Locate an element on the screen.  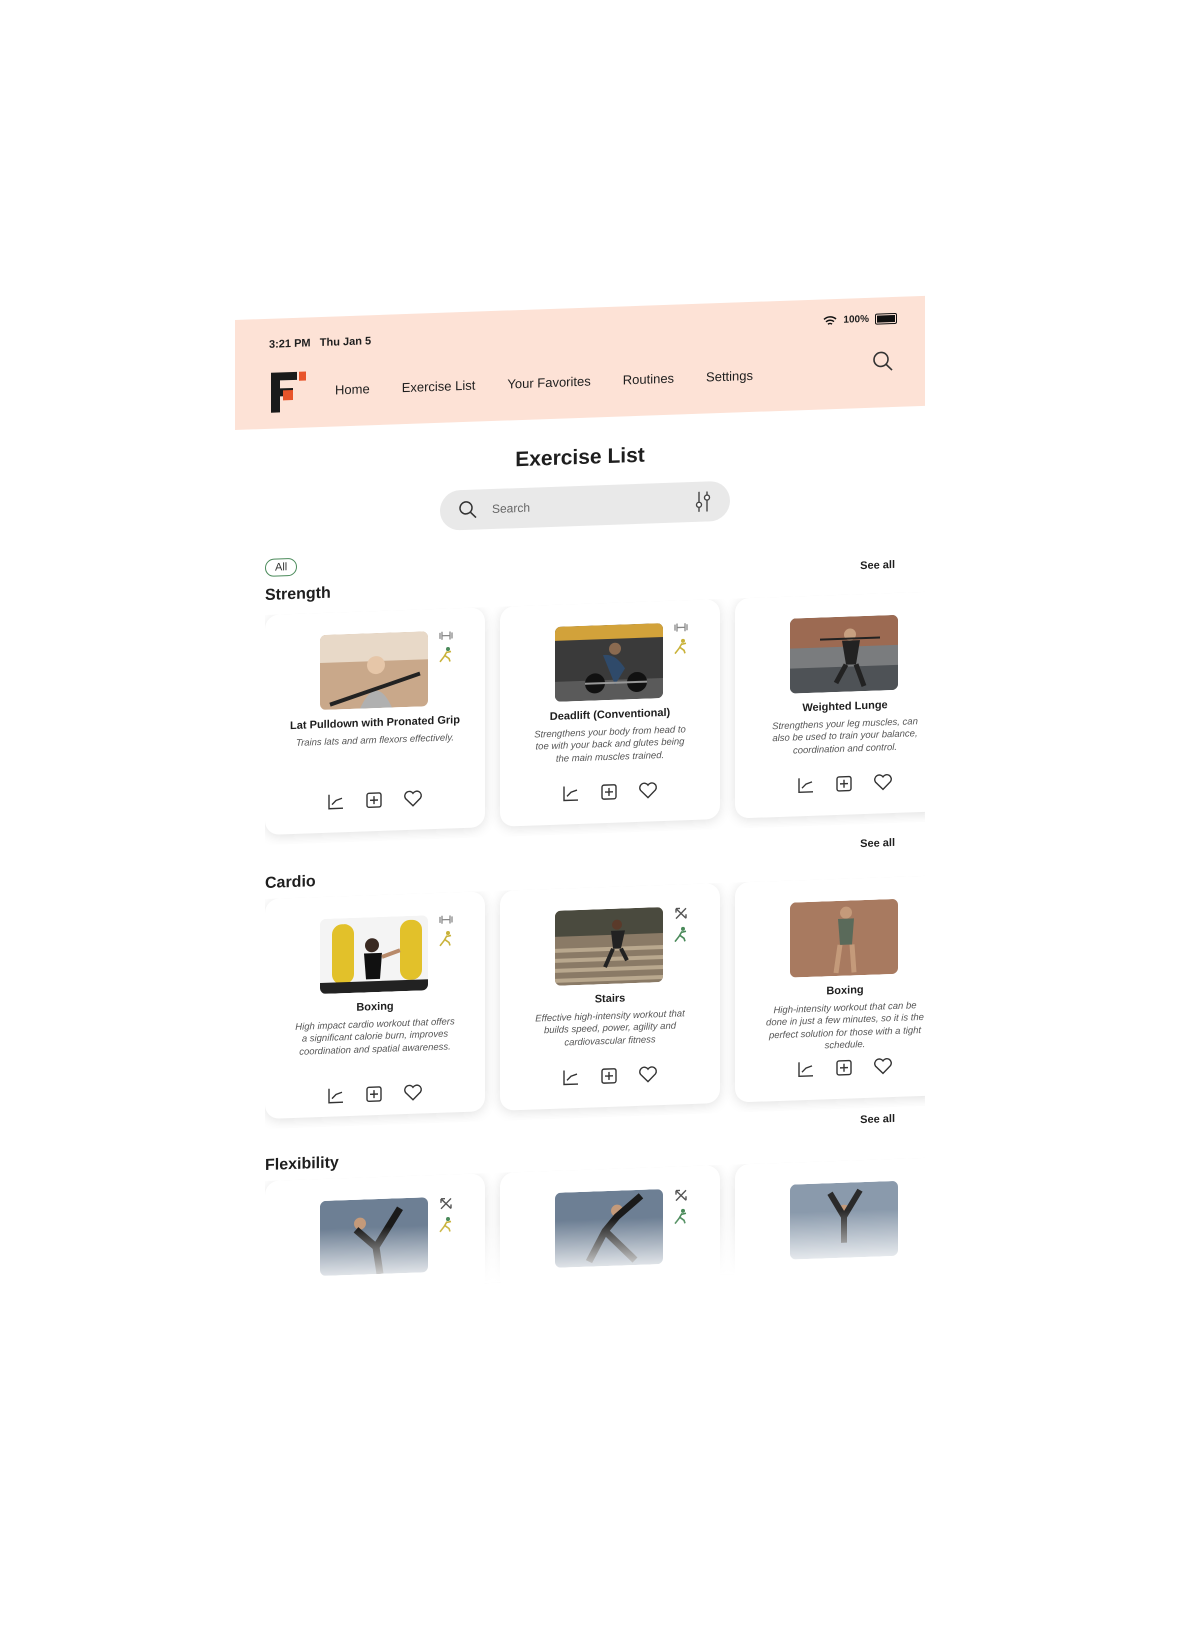
battery-text: 100% is located at coordinates (856, 319).